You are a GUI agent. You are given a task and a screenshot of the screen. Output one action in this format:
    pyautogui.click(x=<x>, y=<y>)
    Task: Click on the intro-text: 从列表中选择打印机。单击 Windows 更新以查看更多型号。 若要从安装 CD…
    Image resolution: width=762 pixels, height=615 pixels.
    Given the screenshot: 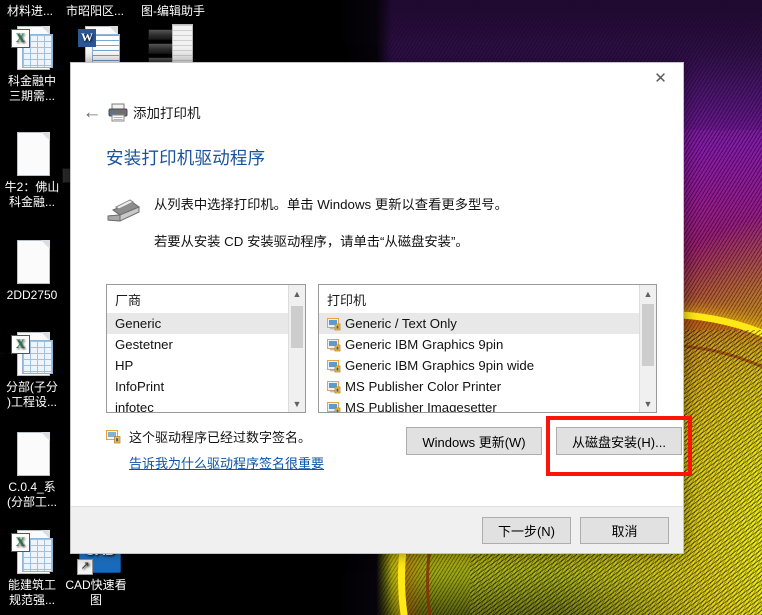 What is the action you would take?
    pyautogui.click(x=331, y=231)
    